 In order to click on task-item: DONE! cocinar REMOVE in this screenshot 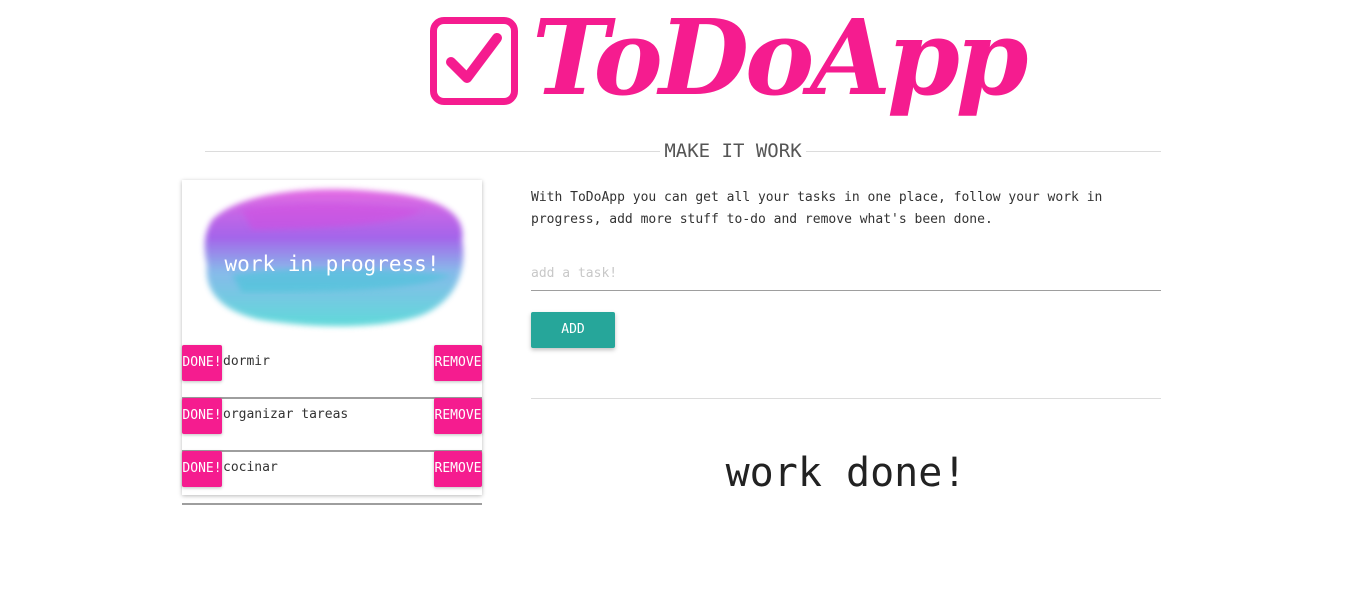, I will do `click(332, 478)`.